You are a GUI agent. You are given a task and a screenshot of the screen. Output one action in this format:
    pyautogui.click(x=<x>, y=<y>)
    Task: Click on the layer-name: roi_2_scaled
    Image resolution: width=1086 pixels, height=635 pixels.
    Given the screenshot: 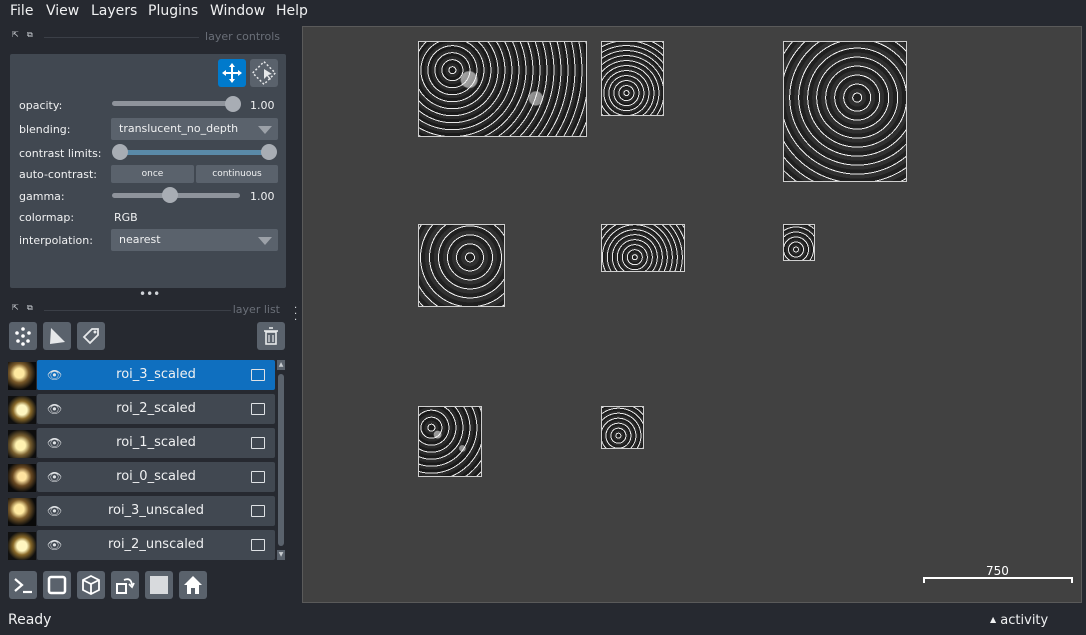 What is the action you would take?
    pyautogui.click(x=156, y=408)
    